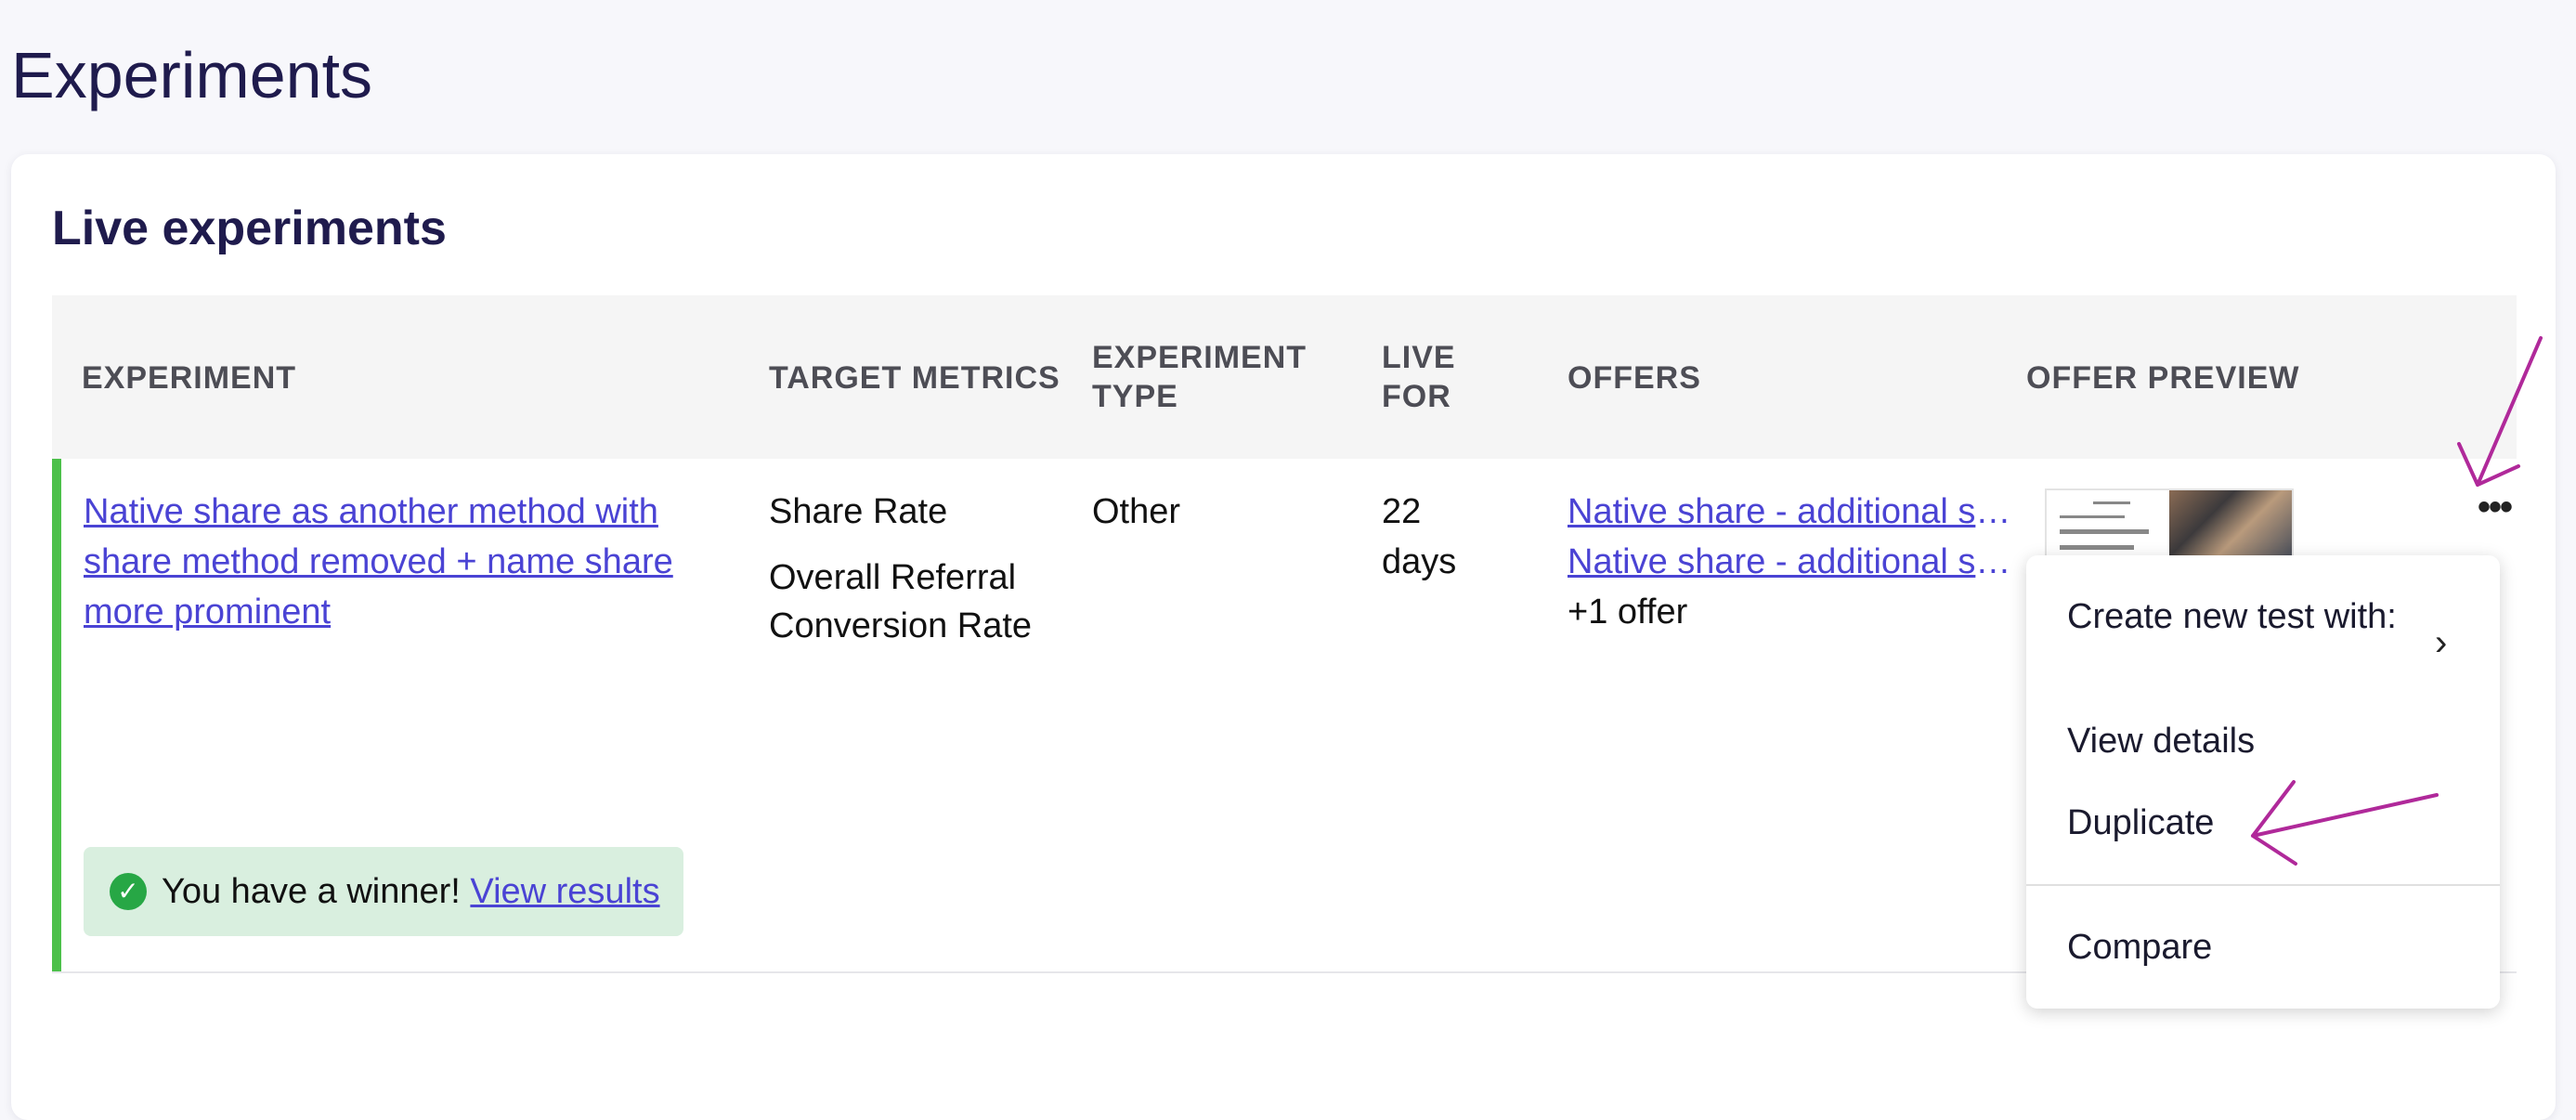 The image size is (2576, 1120). I want to click on live-for-unit: days, so click(1420, 561).